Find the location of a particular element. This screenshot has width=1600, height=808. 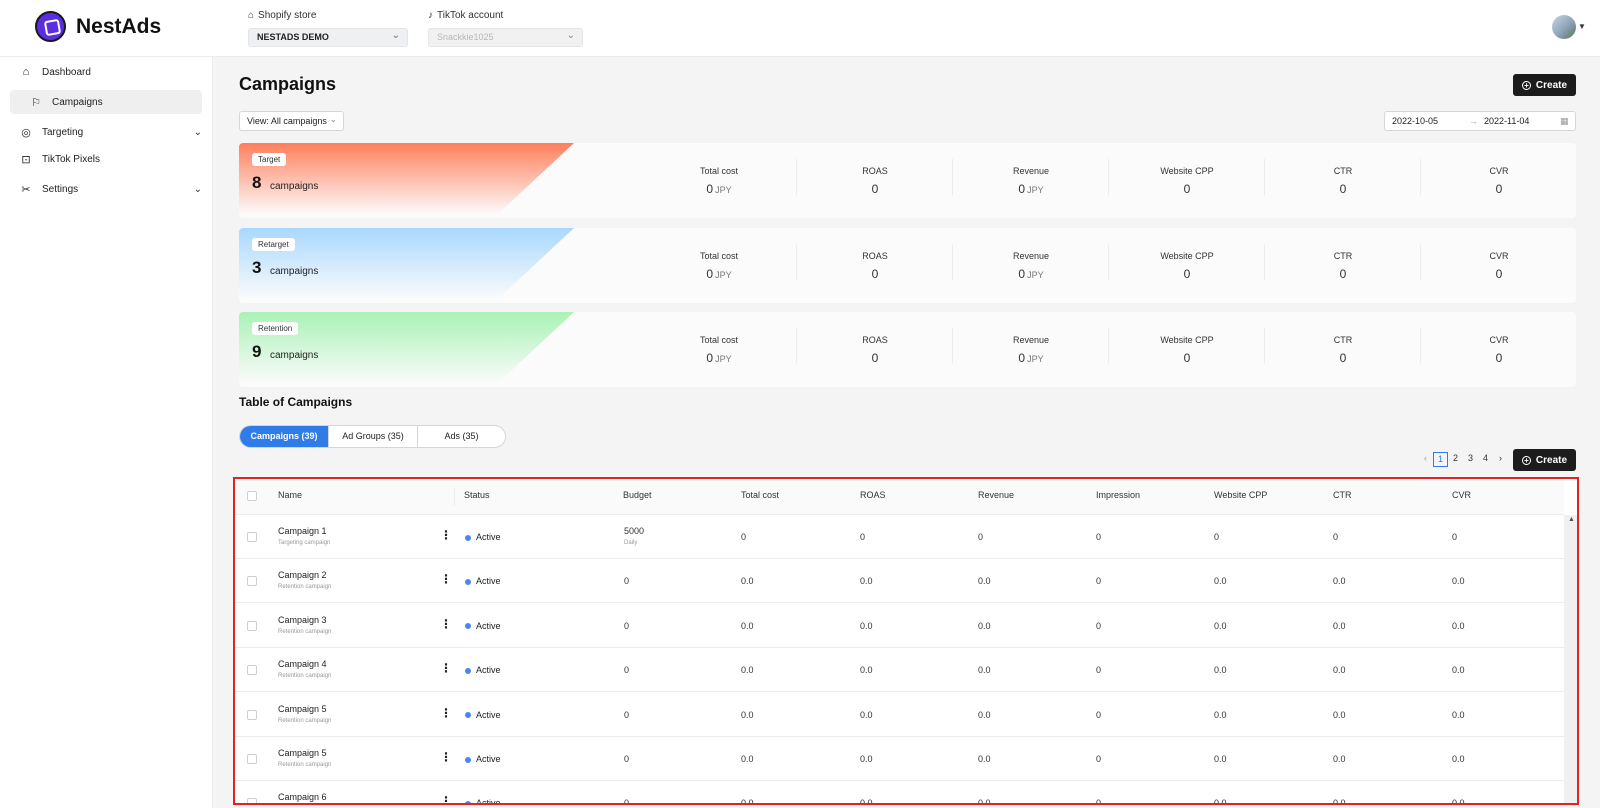

campaign-name: Campaign 2 is located at coordinates (302, 575).